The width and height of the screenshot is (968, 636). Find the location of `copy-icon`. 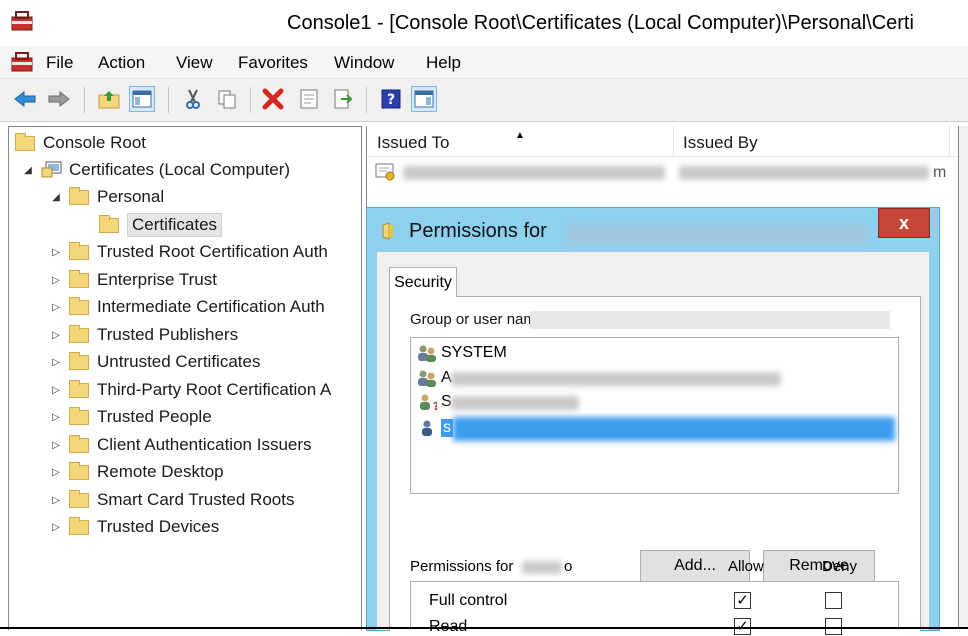

copy-icon is located at coordinates (227, 99).